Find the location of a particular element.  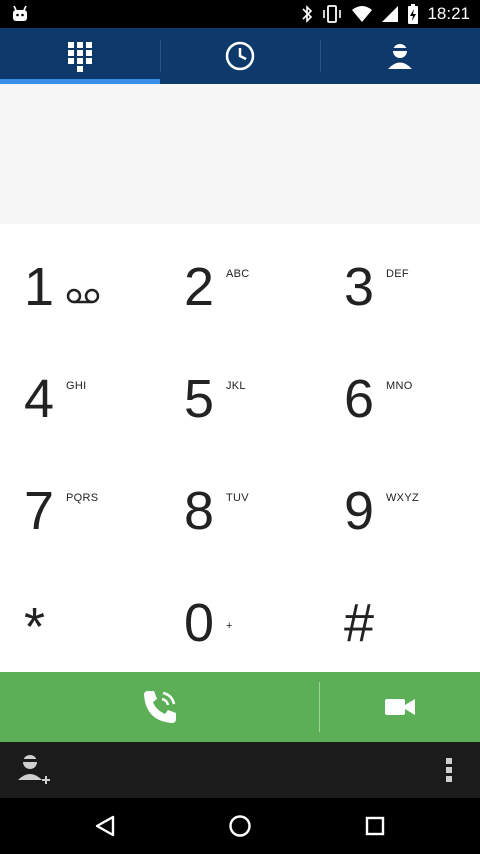

tab-recents is located at coordinates (240, 56).